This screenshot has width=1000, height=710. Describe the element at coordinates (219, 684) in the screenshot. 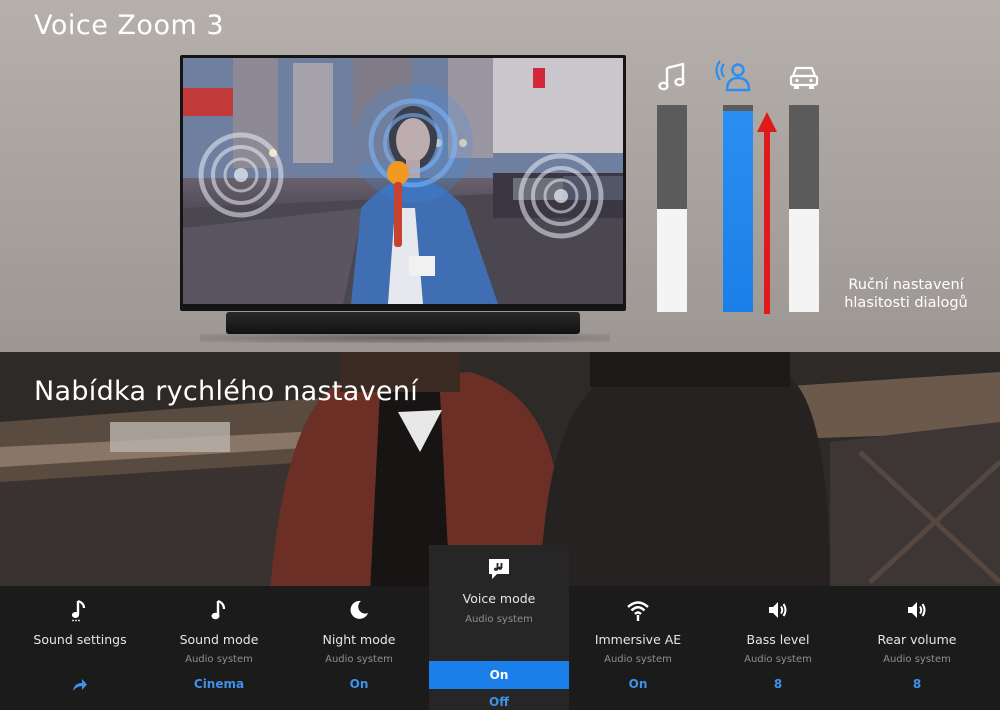

I see `menu-item-value: Cinema` at that location.